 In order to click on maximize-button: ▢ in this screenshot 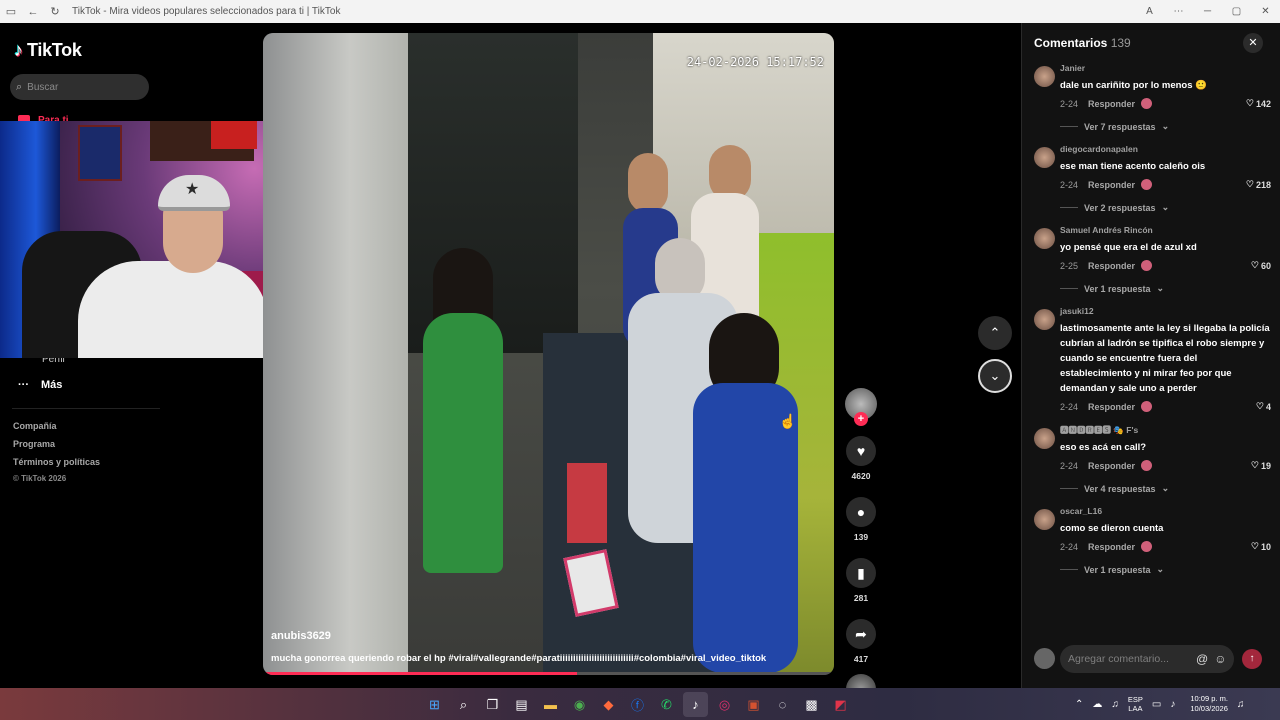, I will do `click(1236, 11)`.